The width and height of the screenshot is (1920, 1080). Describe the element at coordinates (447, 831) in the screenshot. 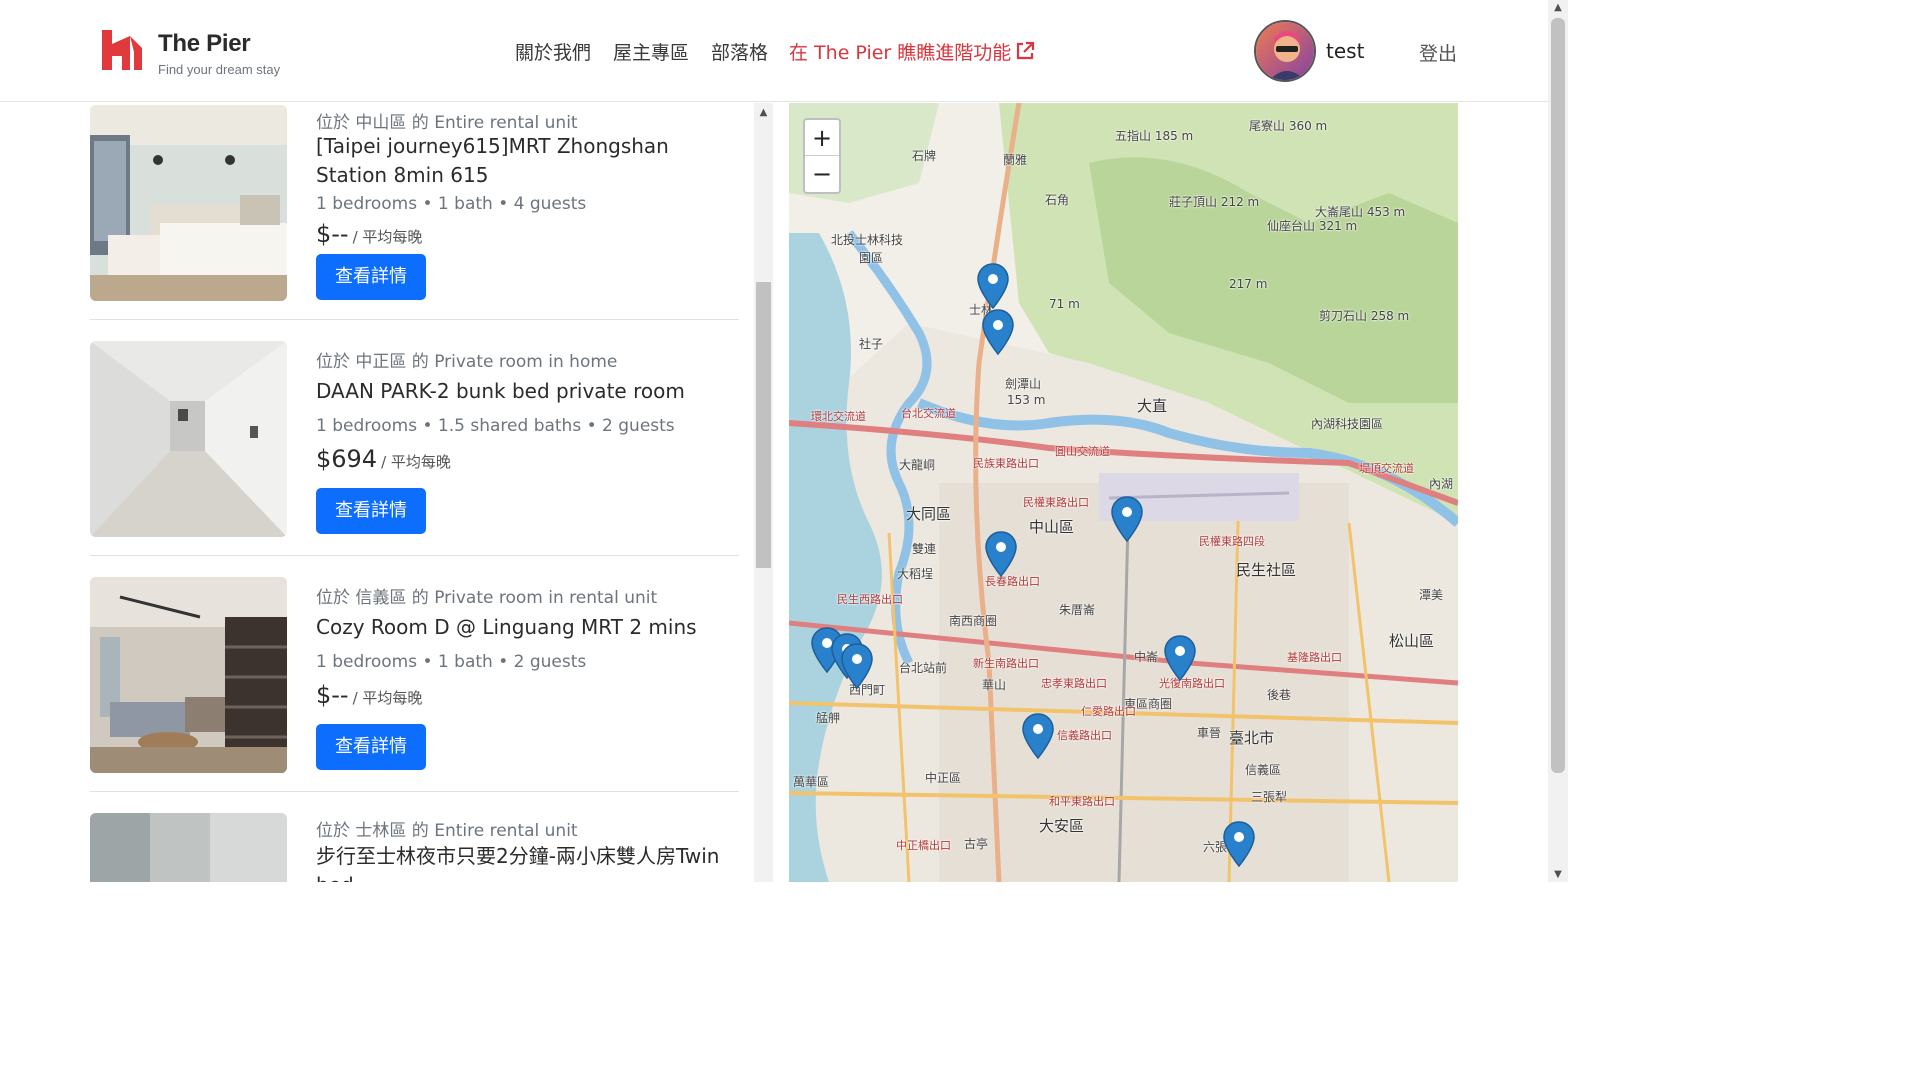

I see `listing-location: 位於 士林區 的 Entire rental unit` at that location.